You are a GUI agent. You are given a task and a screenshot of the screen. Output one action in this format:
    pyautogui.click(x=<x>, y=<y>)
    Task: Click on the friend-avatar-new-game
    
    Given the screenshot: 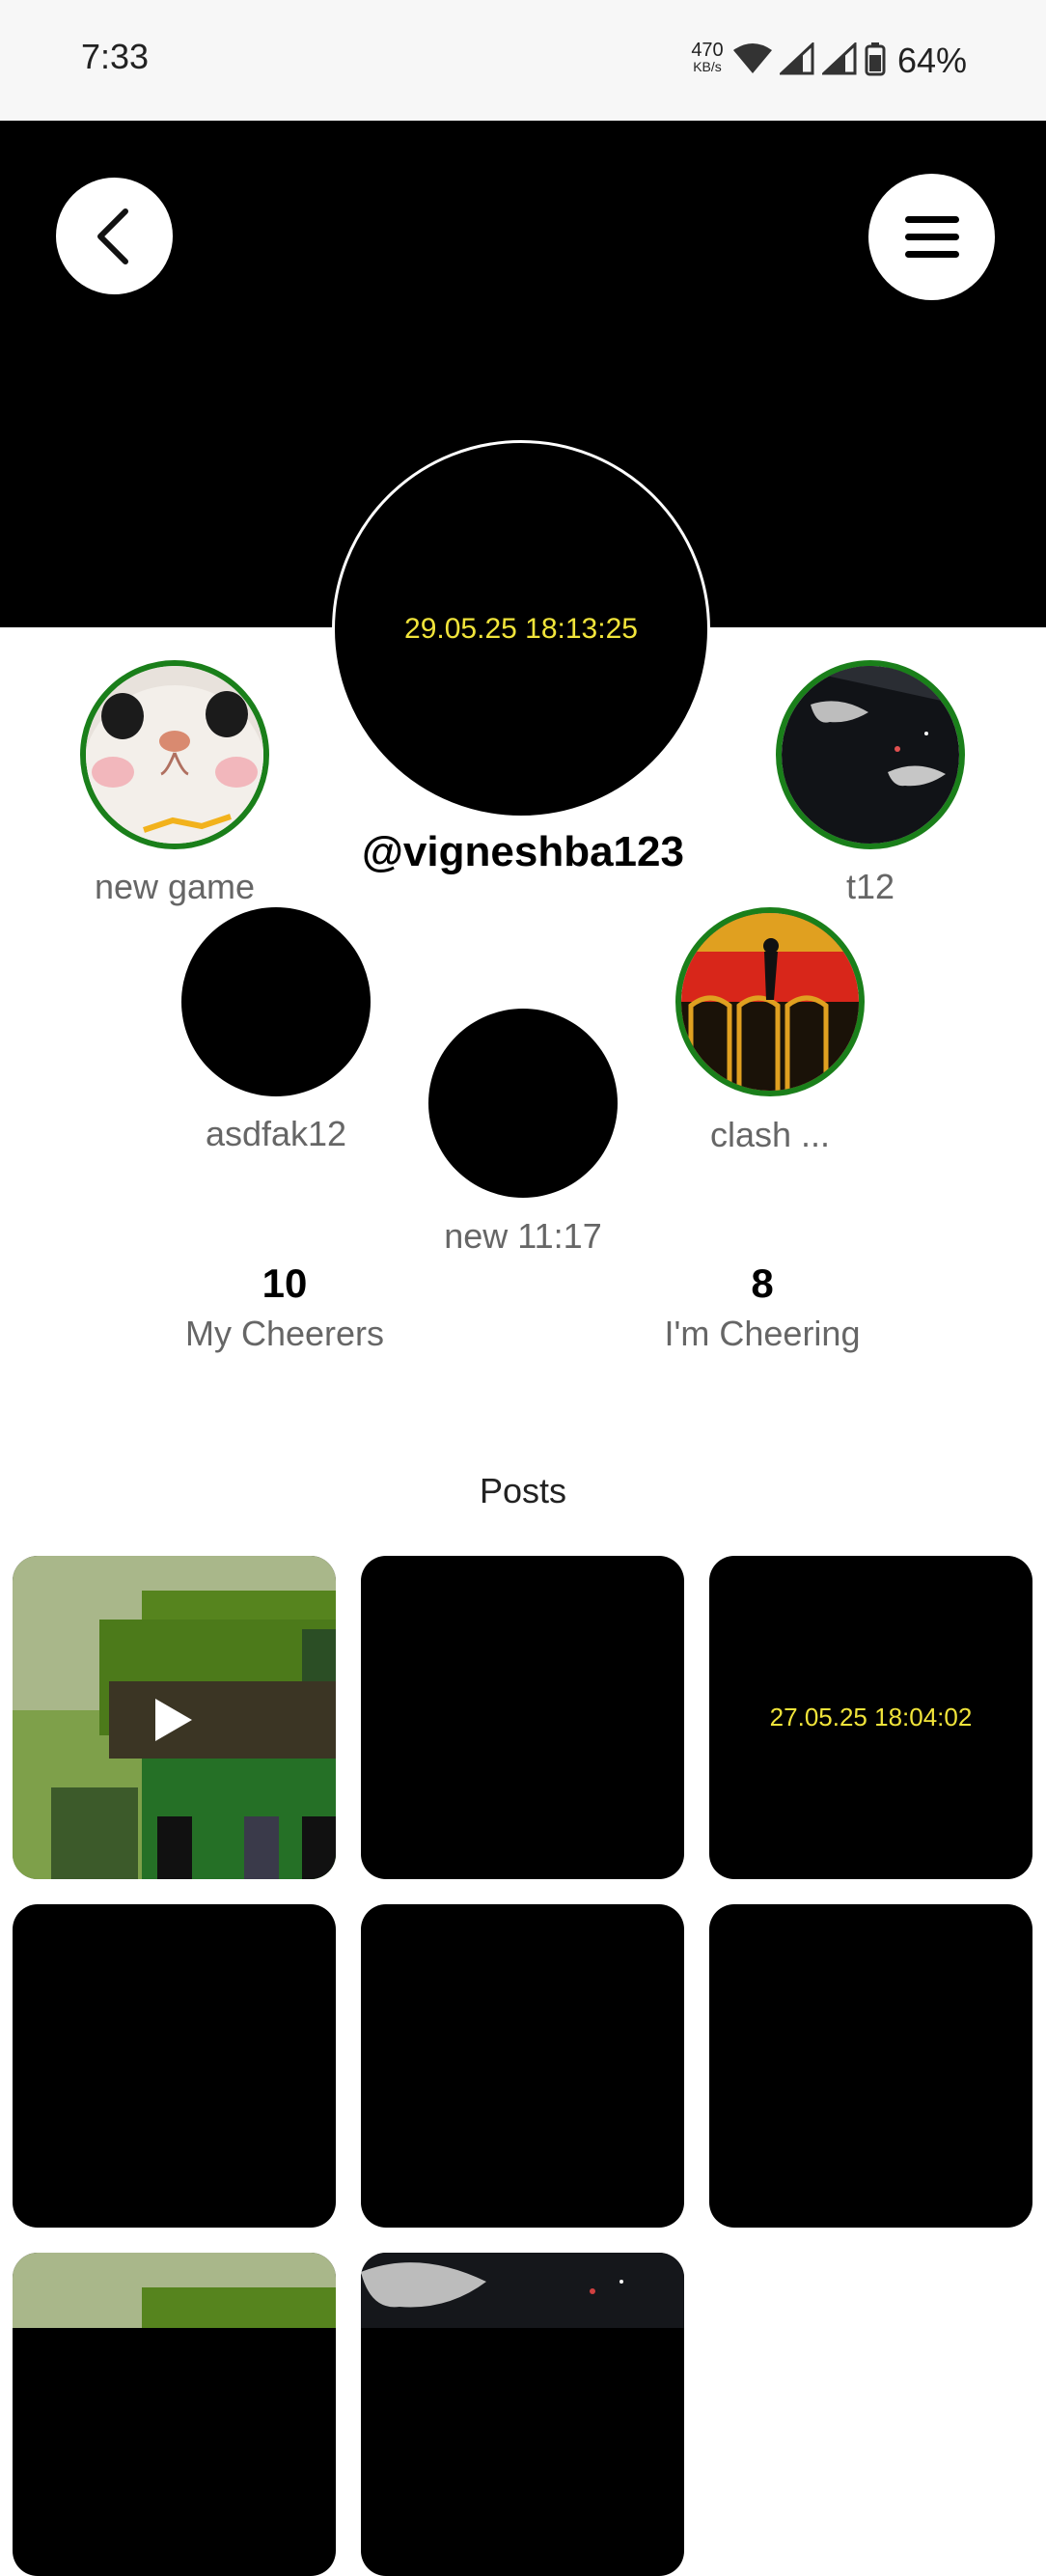 What is the action you would take?
    pyautogui.click(x=174, y=754)
    